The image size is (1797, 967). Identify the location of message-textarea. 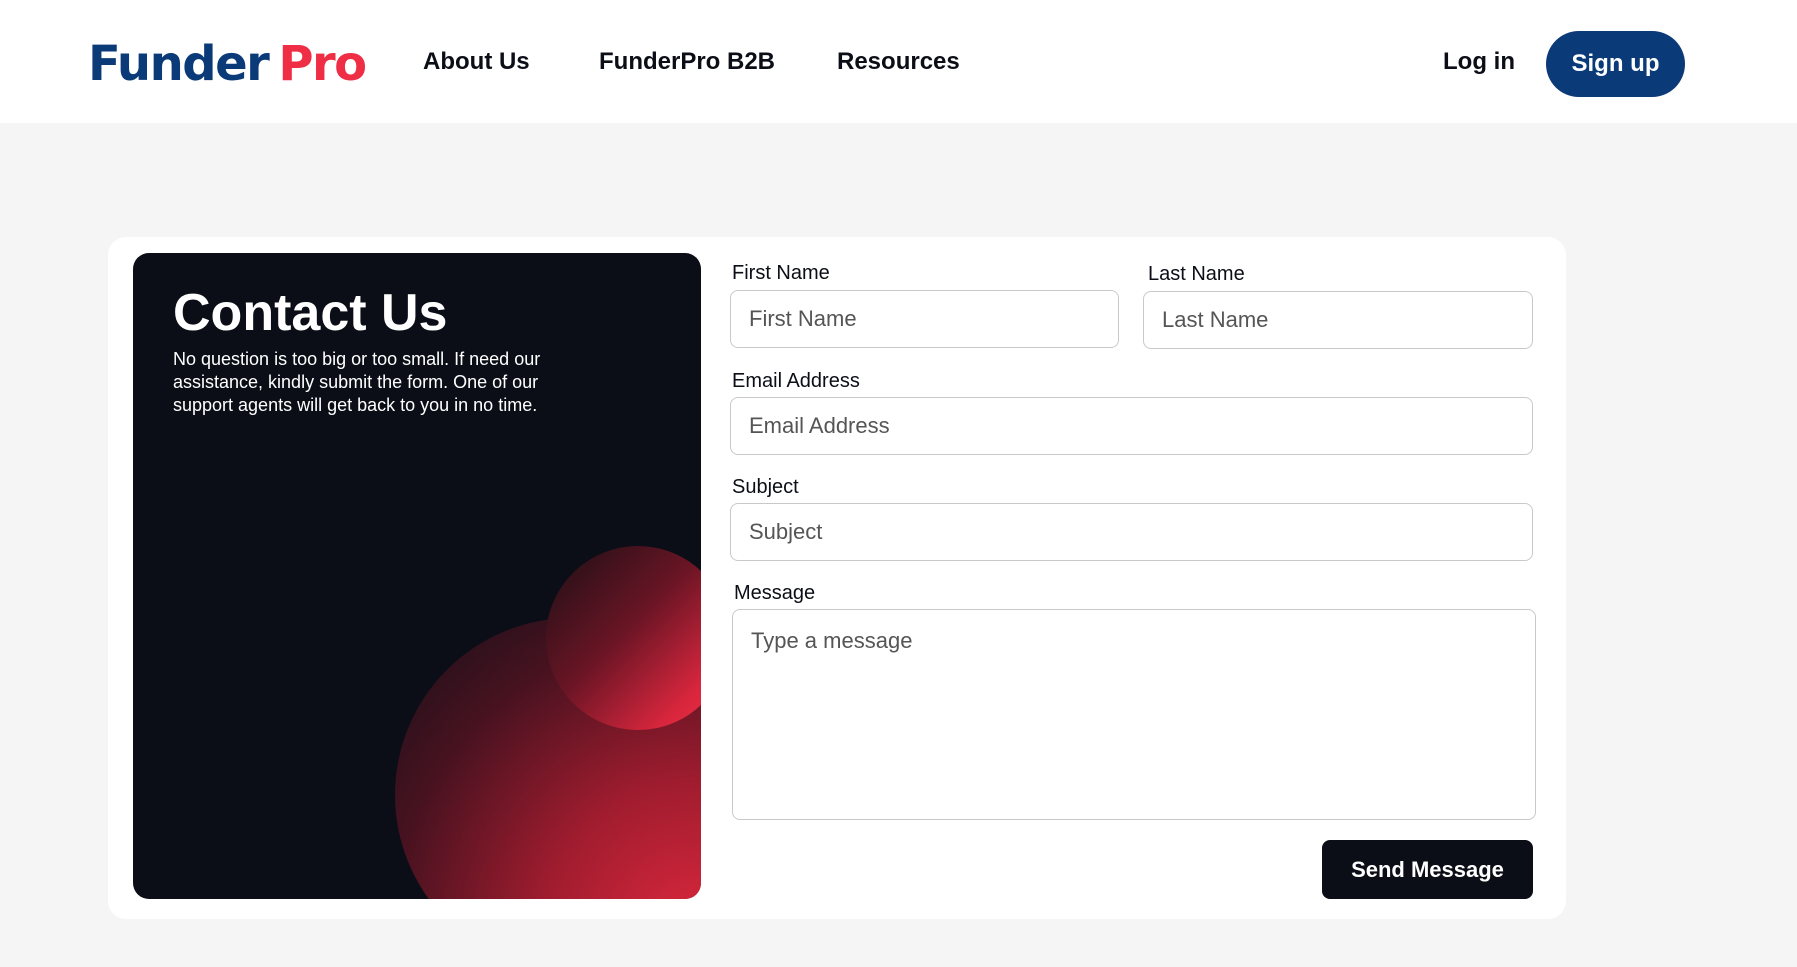
(1134, 714).